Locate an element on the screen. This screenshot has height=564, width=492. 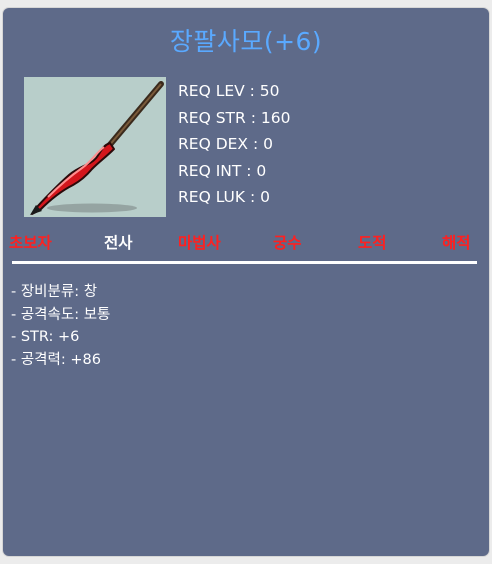
class-warrior: 전사 is located at coordinates (118, 243).